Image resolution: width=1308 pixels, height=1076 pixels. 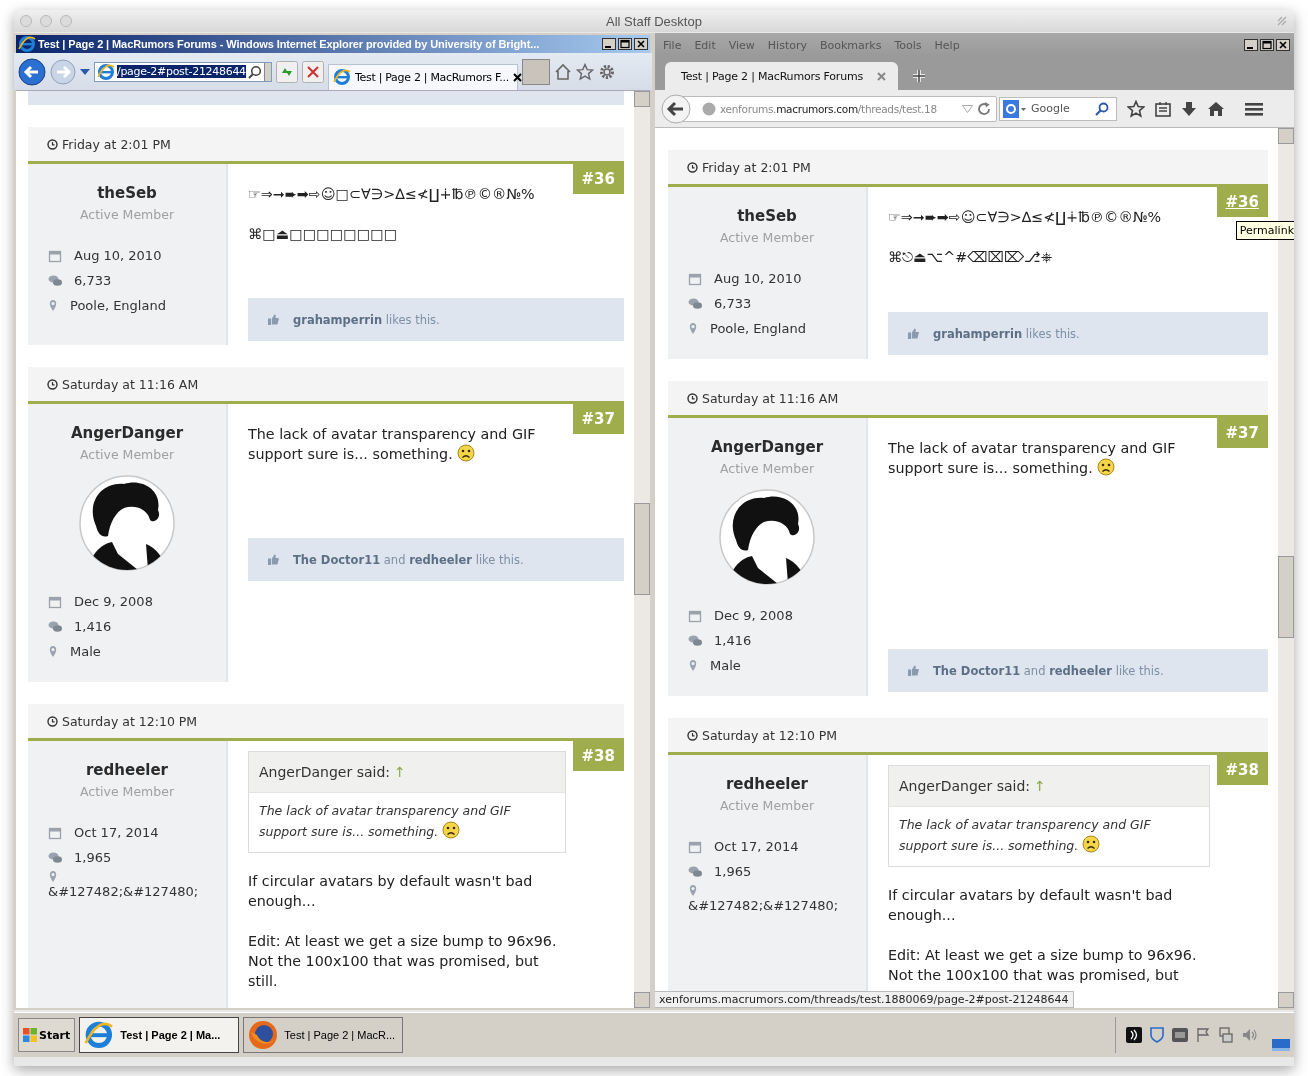 What do you see at coordinates (654, 21) in the screenshot?
I see `window-title: All Staff Desktop` at bounding box center [654, 21].